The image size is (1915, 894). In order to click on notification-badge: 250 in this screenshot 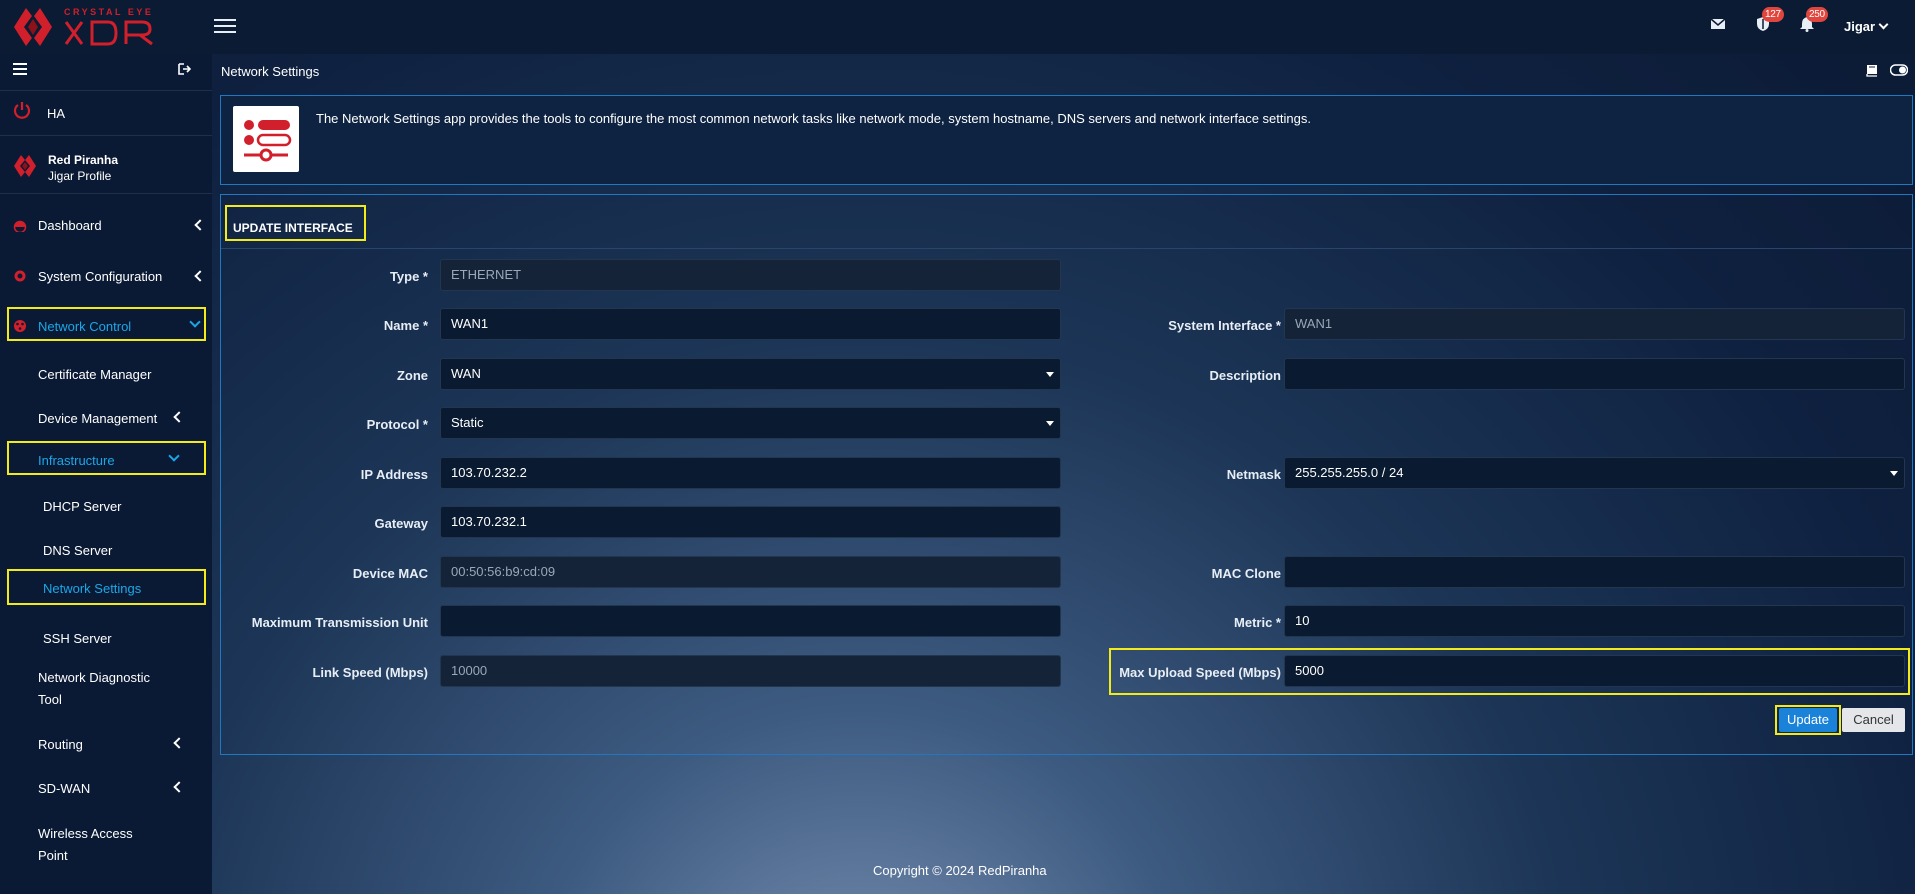, I will do `click(1817, 14)`.